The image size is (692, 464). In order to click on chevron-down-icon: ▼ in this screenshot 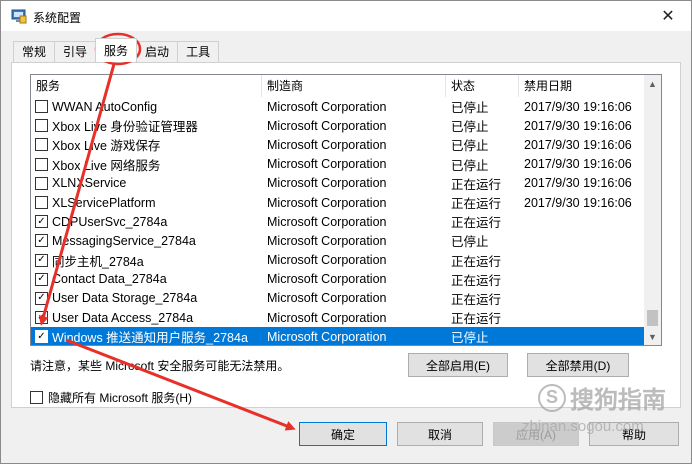, I will do `click(652, 336)`.